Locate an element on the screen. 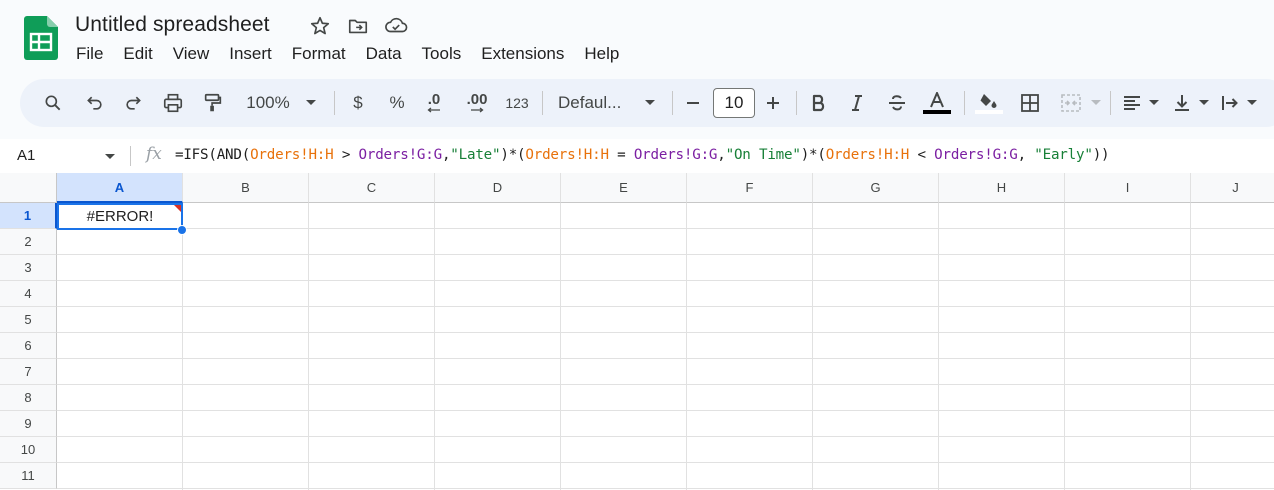 This screenshot has width=1274, height=490. menu-extensions: Extensions is located at coordinates (522, 55).